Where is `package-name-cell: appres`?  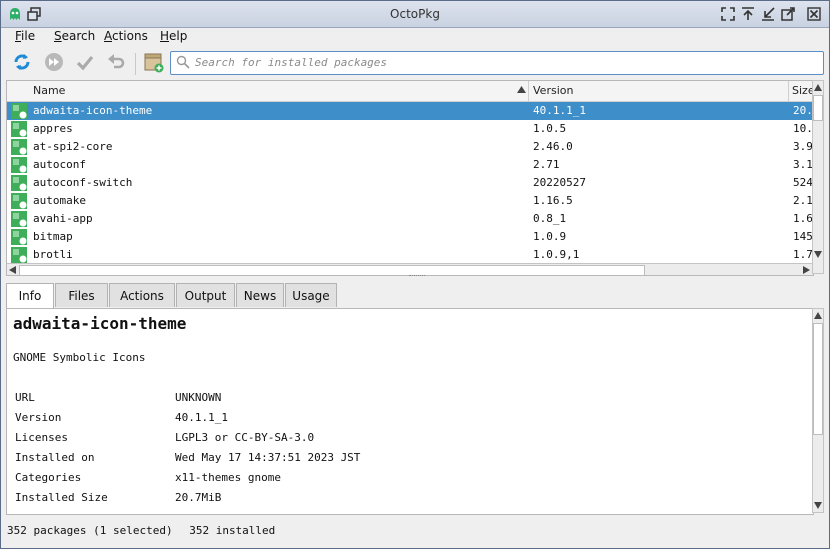 package-name-cell: appres is located at coordinates (53, 128).